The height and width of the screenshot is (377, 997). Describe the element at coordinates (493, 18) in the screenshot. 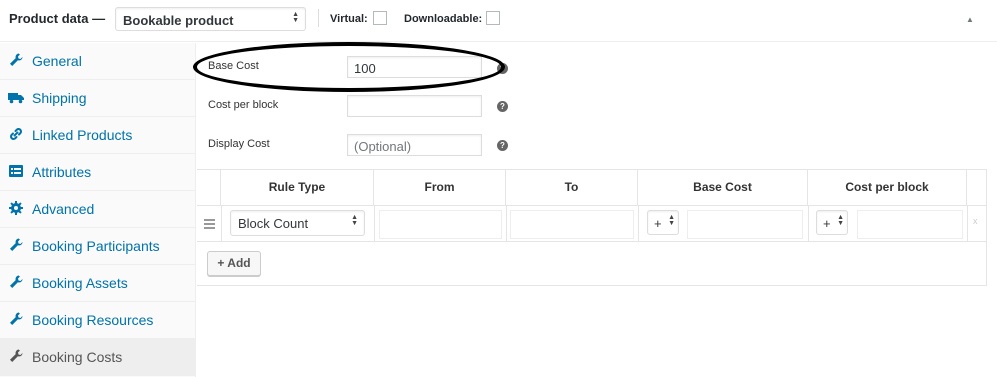

I see `downloadable-checkbox` at that location.